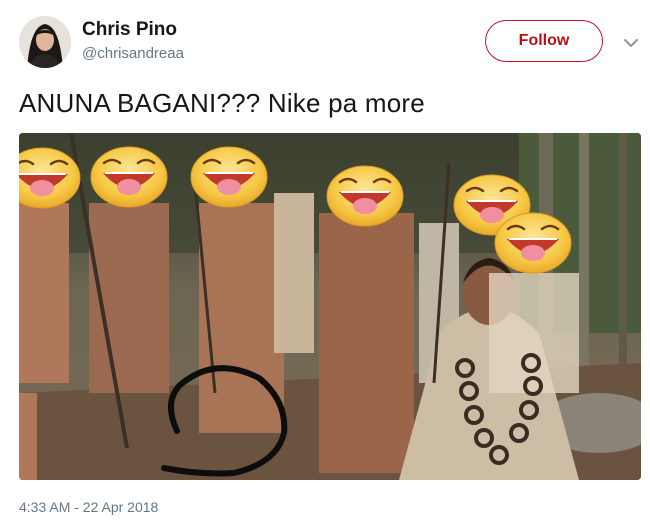  I want to click on author-name: Chris Pino, so click(129, 30).